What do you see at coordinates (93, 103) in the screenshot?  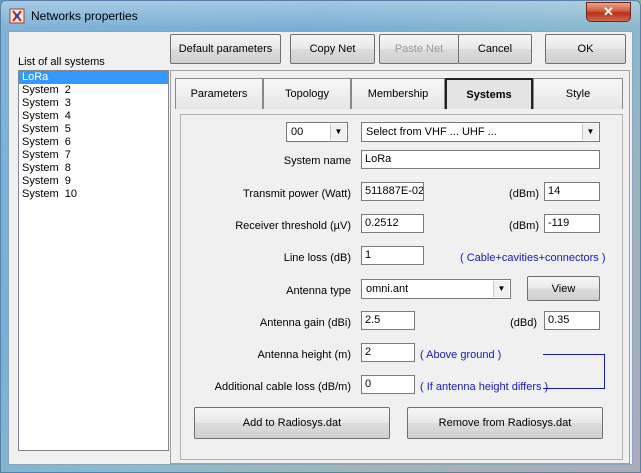 I see `list-item: System 3` at bounding box center [93, 103].